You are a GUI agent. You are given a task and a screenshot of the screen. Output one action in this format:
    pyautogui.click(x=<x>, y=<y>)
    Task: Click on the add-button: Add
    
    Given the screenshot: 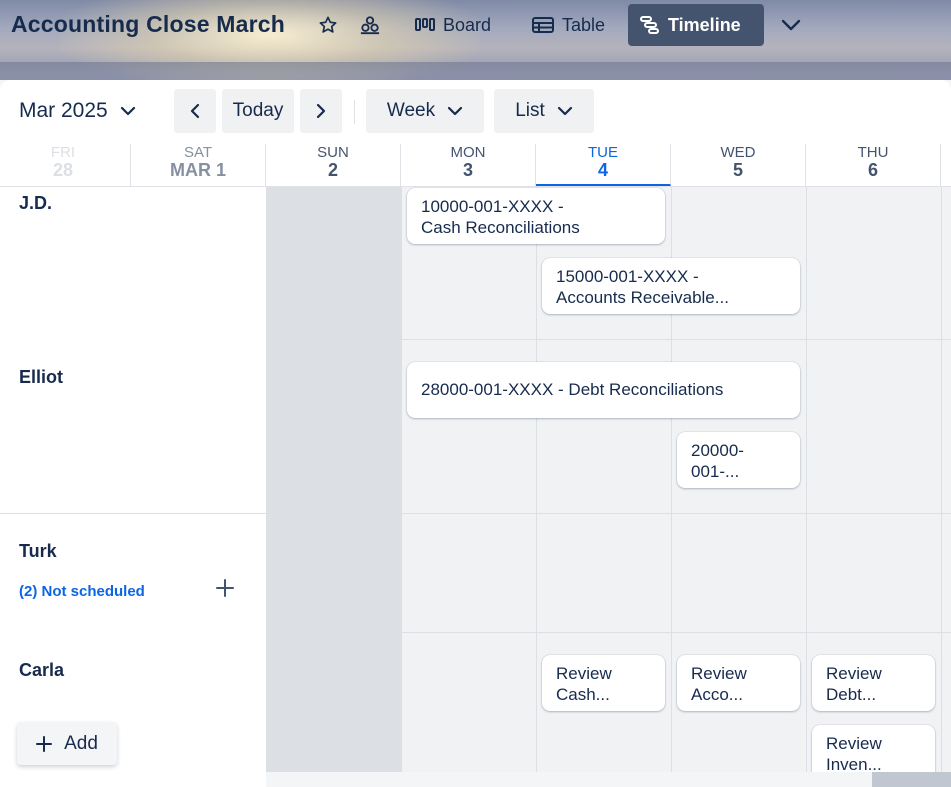 What is the action you would take?
    pyautogui.click(x=67, y=743)
    